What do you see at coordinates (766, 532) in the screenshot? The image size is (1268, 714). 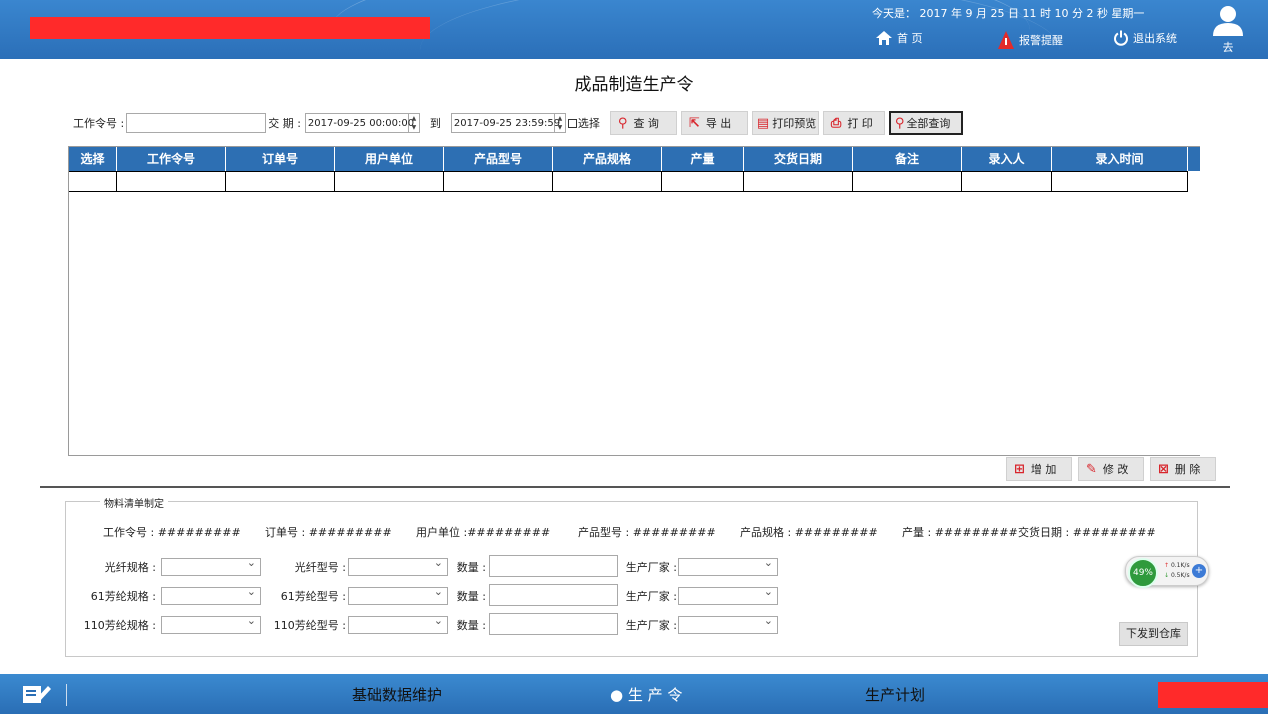 I see `info-label: 产品规格 :` at bounding box center [766, 532].